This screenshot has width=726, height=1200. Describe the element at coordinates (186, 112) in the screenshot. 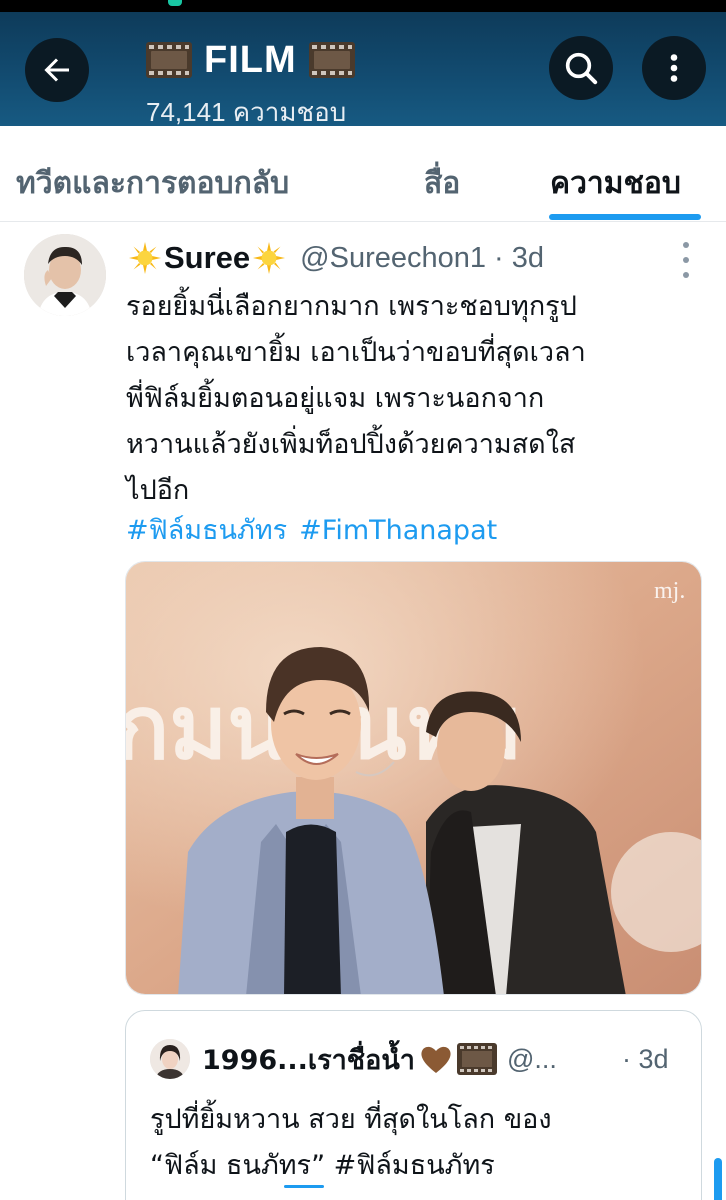

I see `likes-count: 74,141` at that location.